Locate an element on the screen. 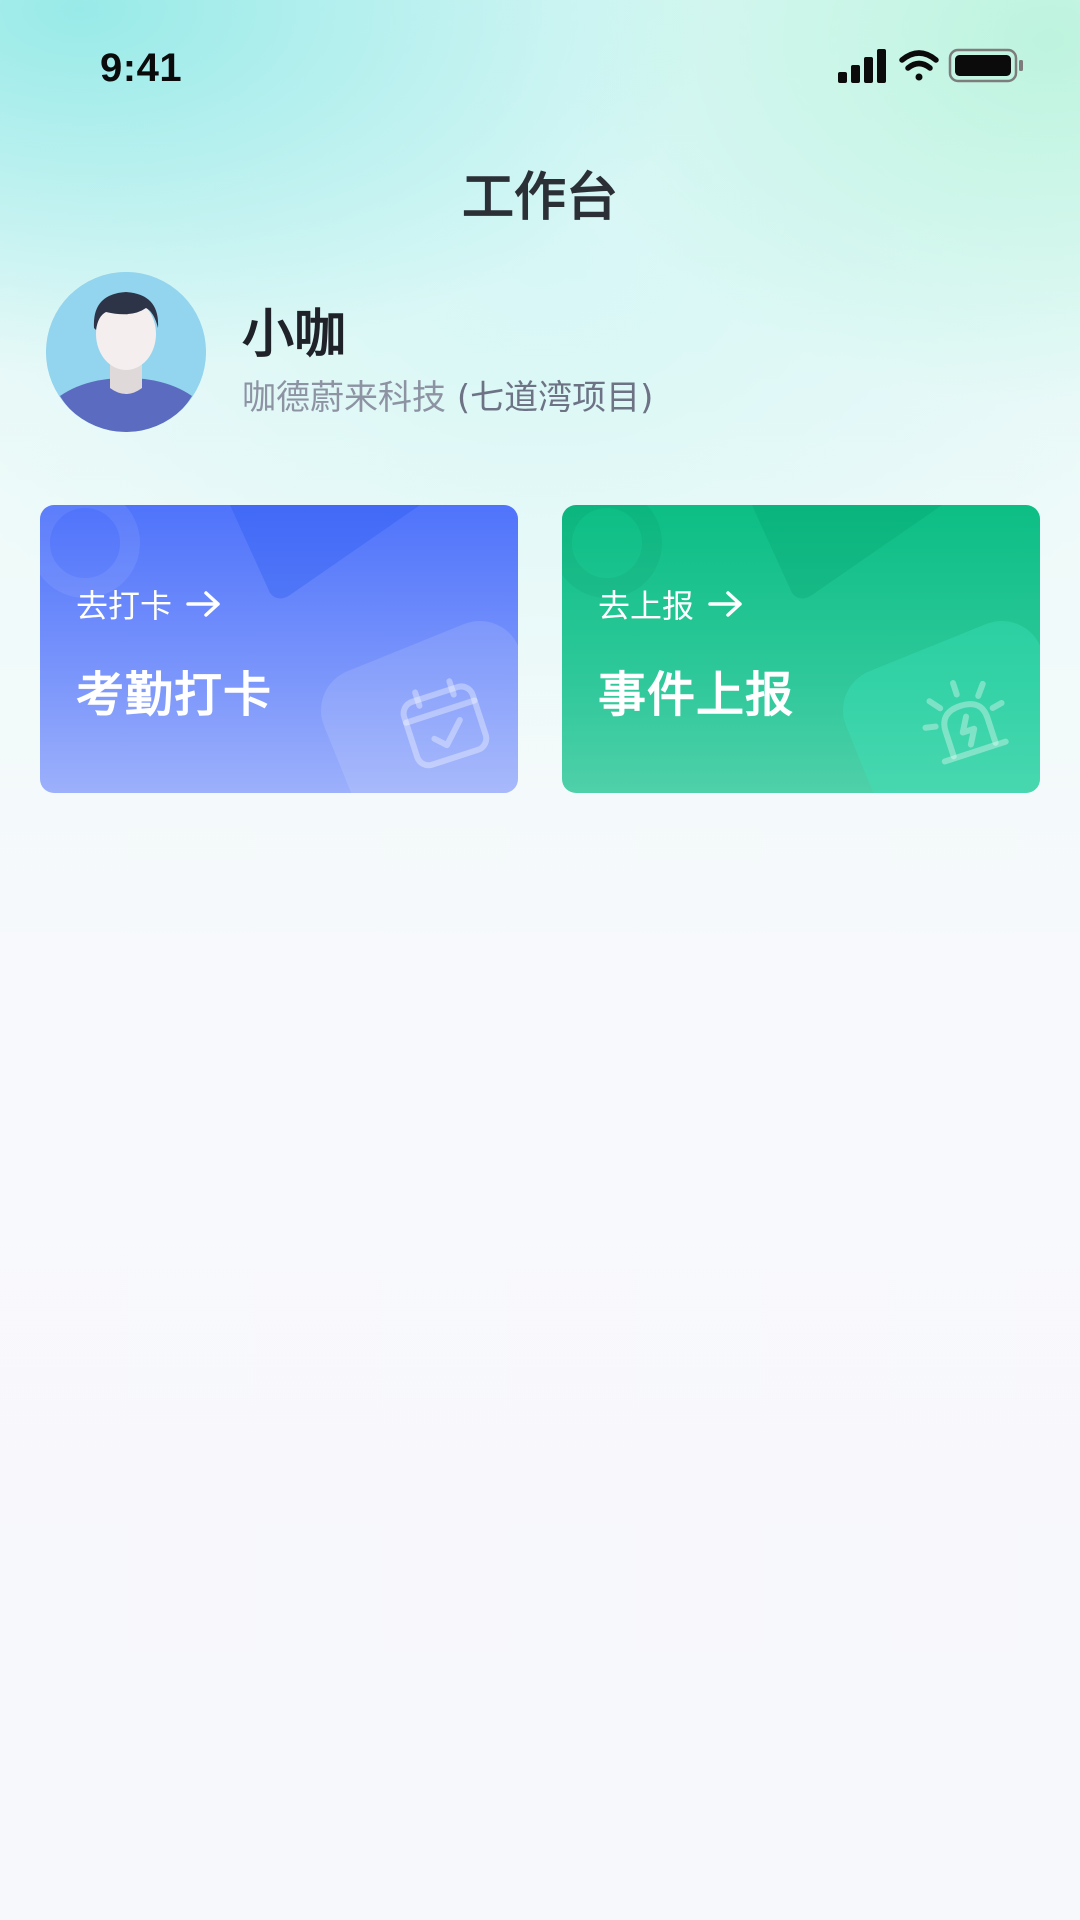  attendance-card: 去打卡 考勤打卡 is located at coordinates (279, 649).